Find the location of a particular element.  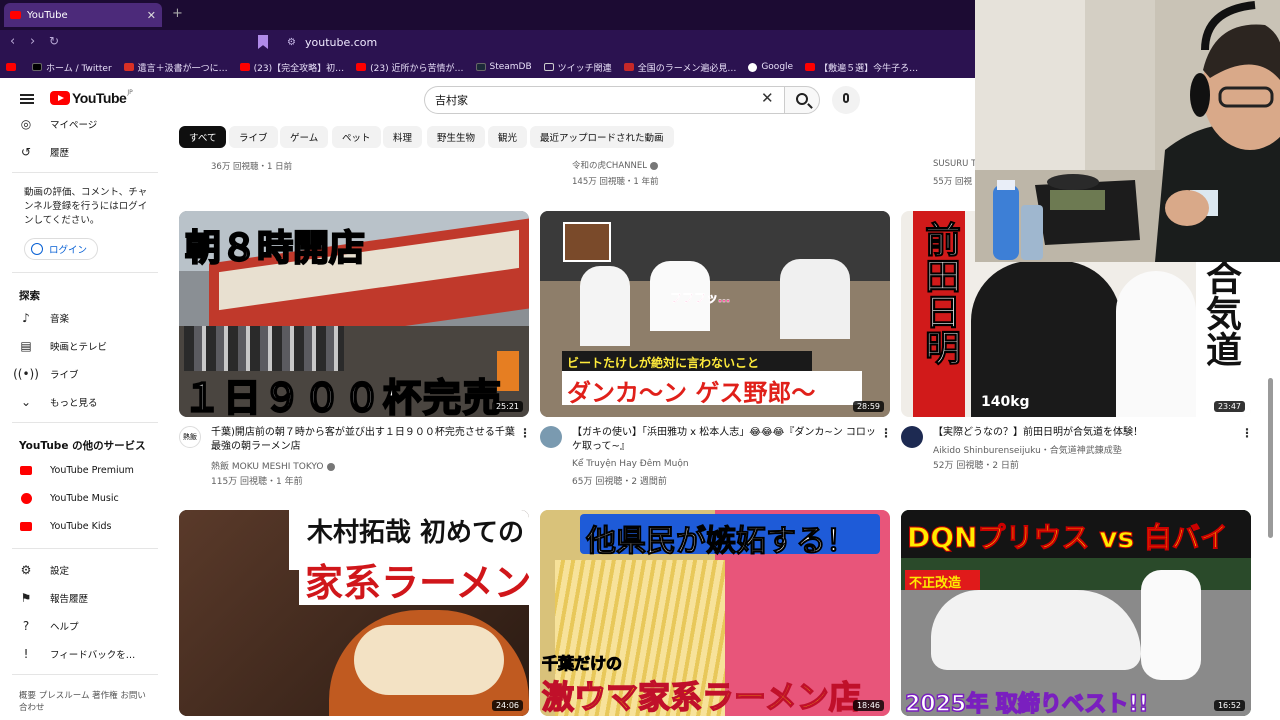

channel-avatar: 熱飯 is located at coordinates (190, 437).